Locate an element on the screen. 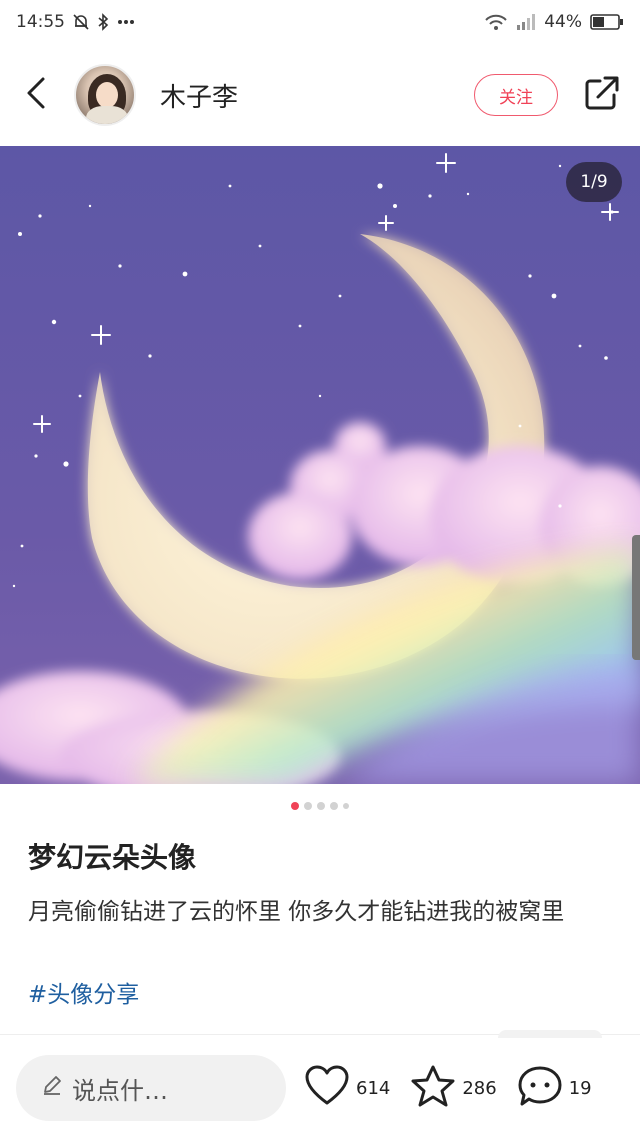 The height and width of the screenshot is (1138, 640). like-count: 614 is located at coordinates (373, 1088).